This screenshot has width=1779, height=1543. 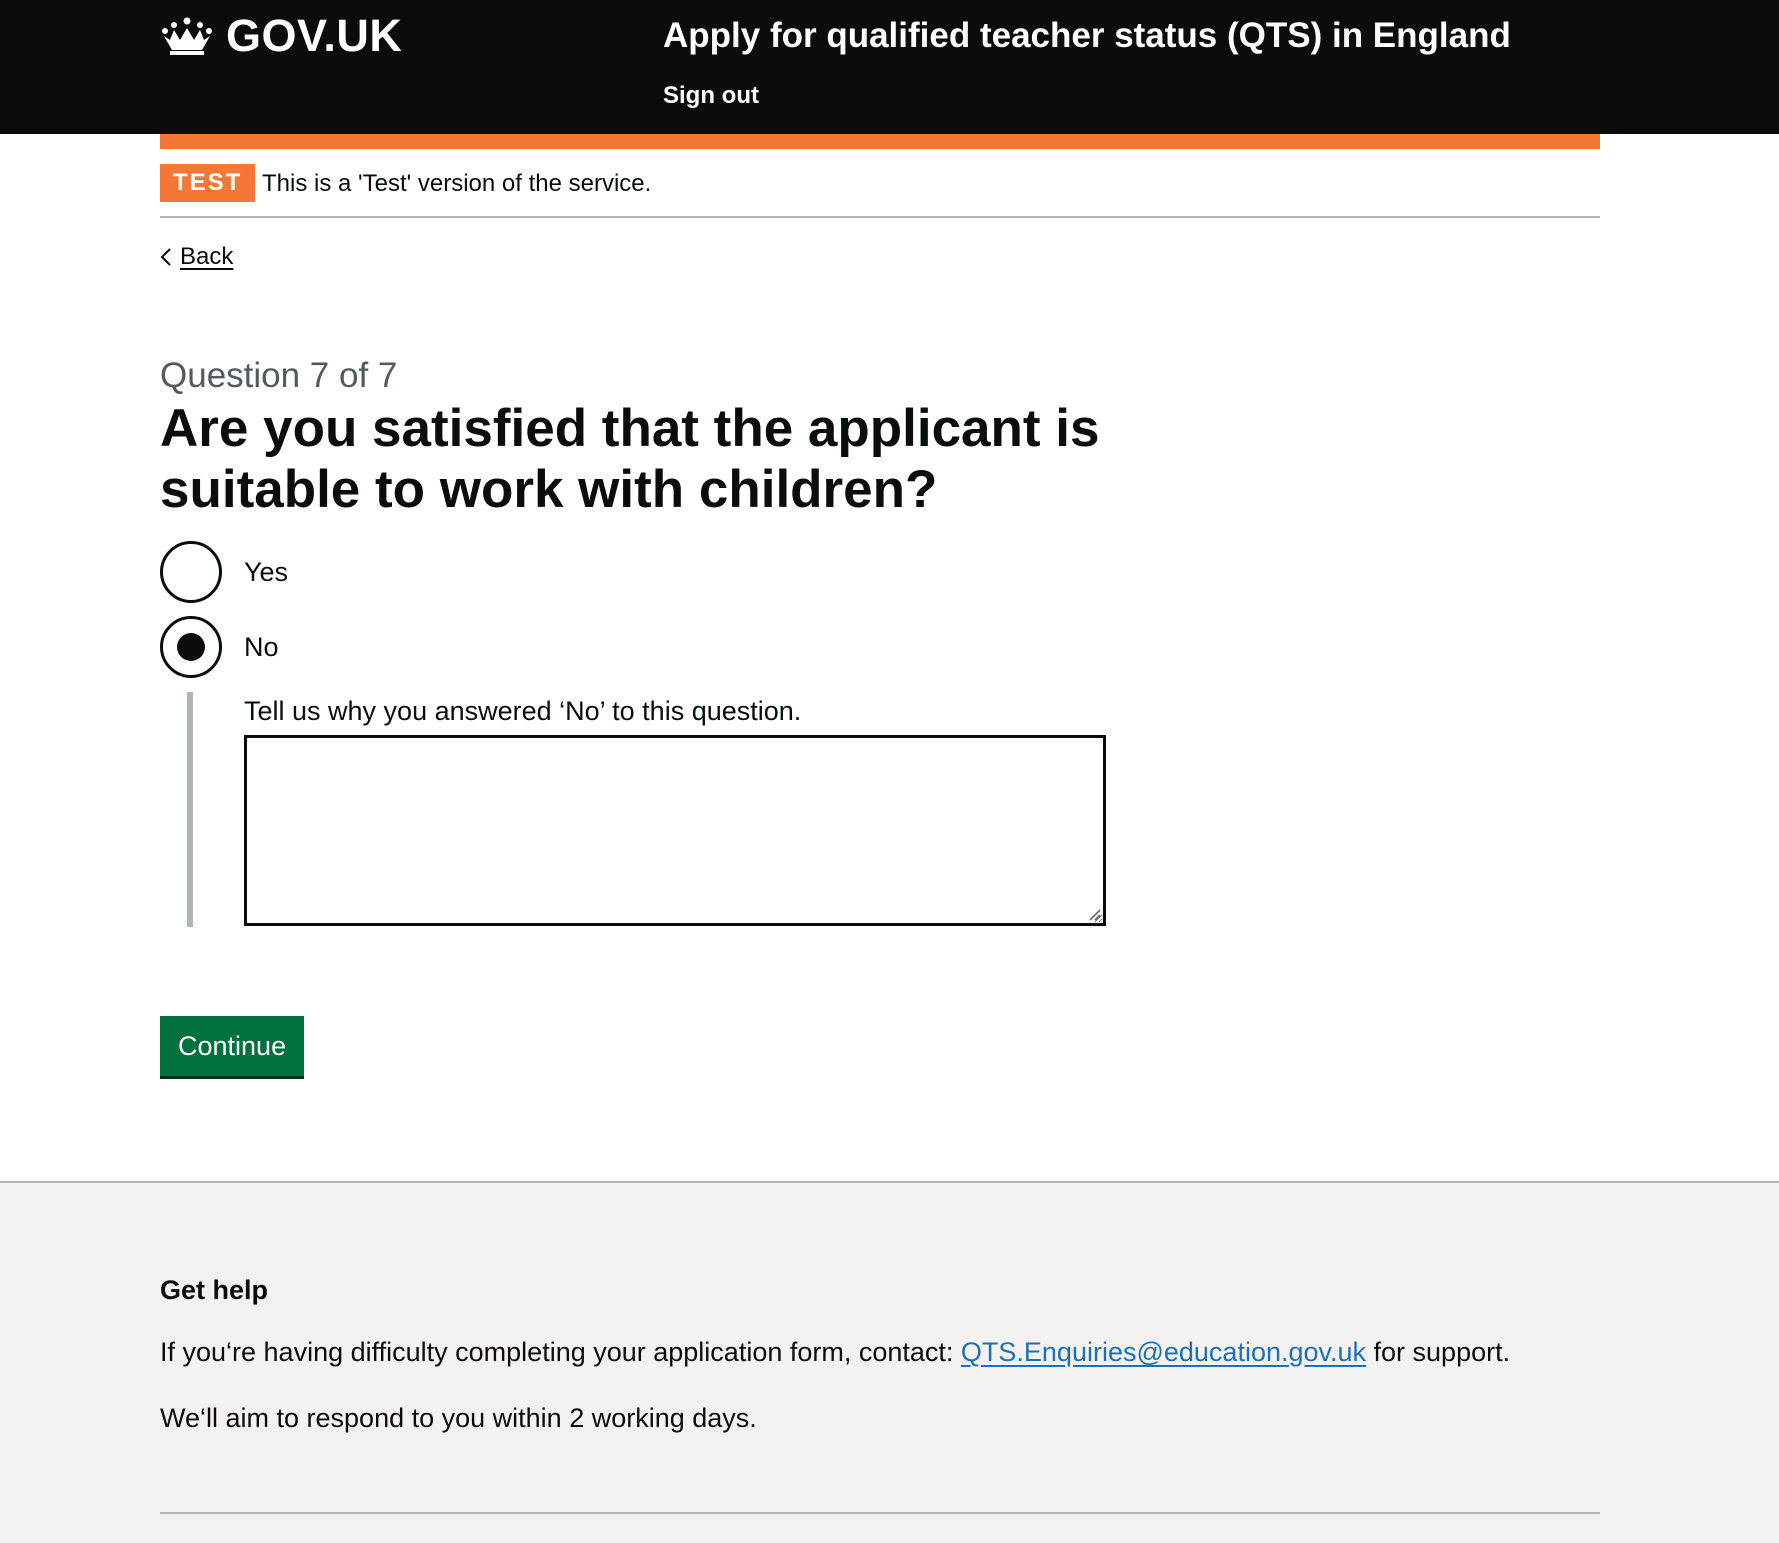 I want to click on radio-button-yes, so click(x=191, y=572).